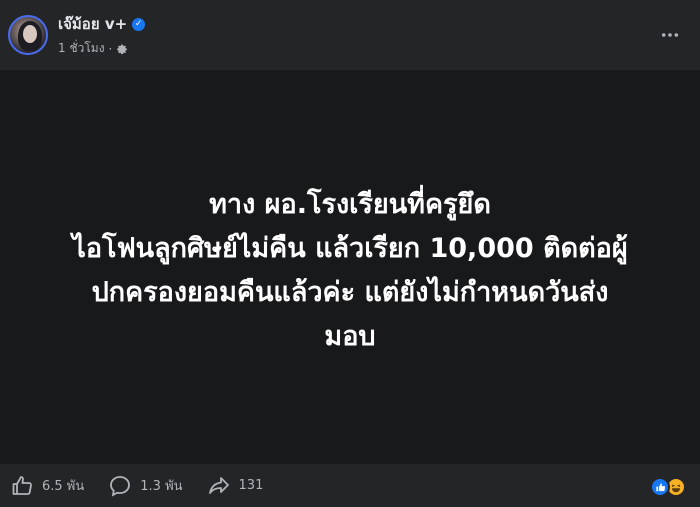  I want to click on more-options-icon, so click(670, 35).